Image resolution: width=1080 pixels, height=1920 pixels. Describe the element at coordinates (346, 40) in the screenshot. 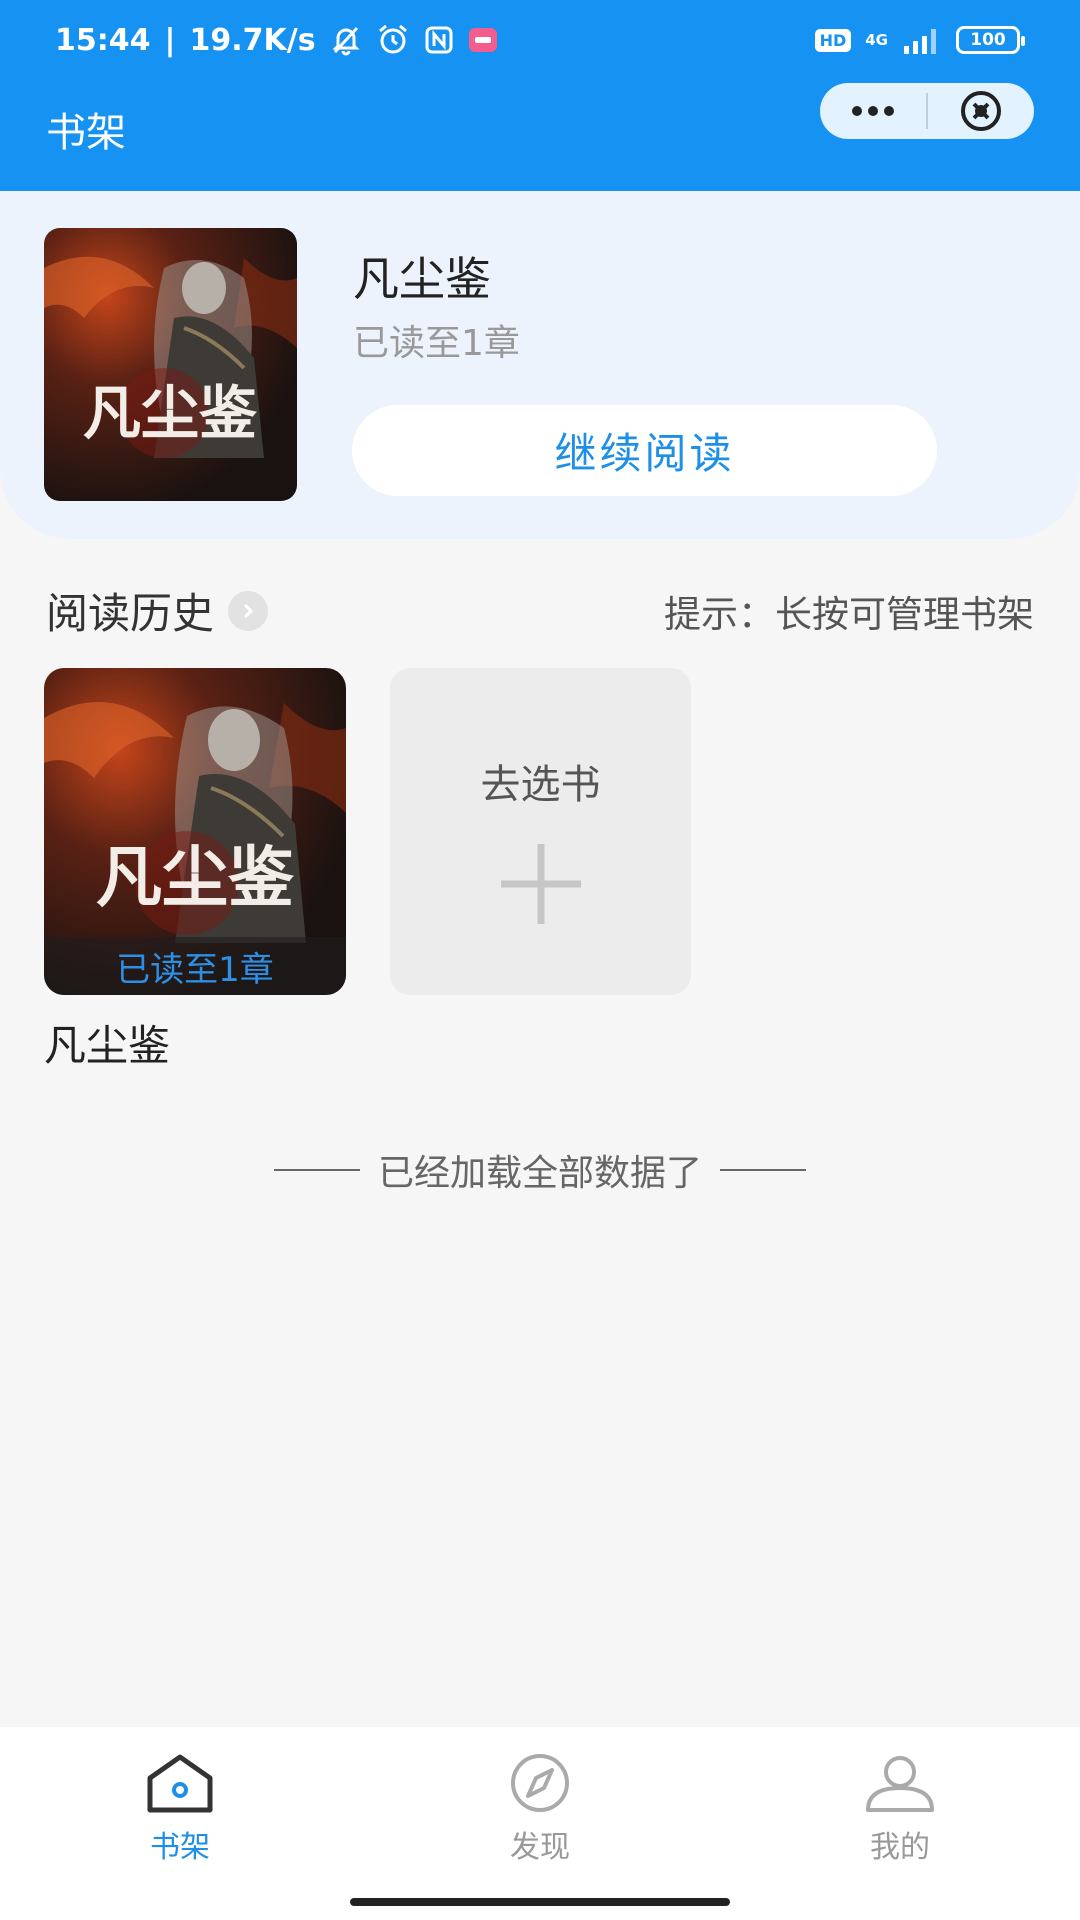

I see `mute-bell-icon` at that location.